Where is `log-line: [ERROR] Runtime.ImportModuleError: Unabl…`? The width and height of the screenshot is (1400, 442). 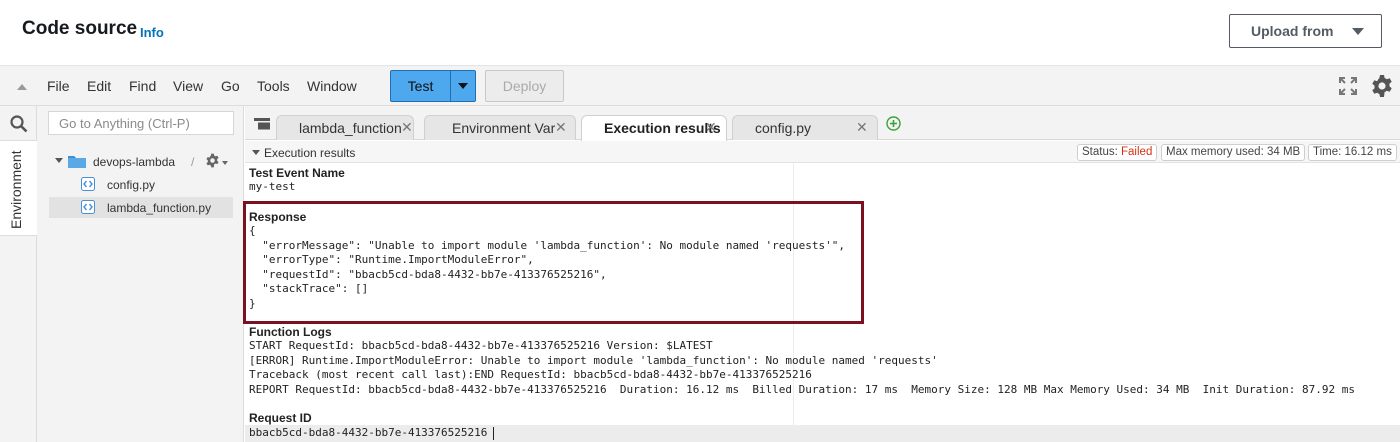 log-line: [ERROR] Runtime.ImportModuleError: Unabl… is located at coordinates (593, 360).